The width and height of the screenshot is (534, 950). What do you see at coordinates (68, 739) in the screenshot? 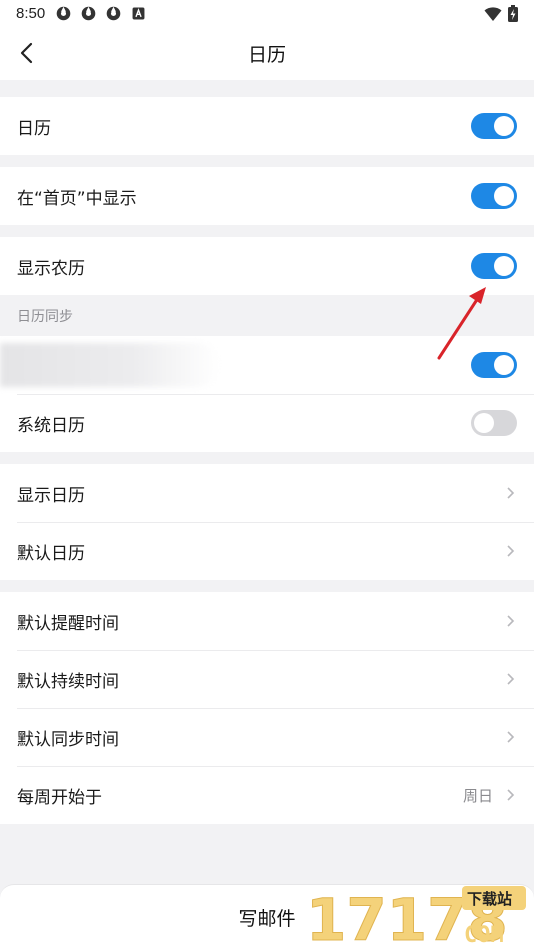
I see `sync-time-label: 默认同步时间` at bounding box center [68, 739].